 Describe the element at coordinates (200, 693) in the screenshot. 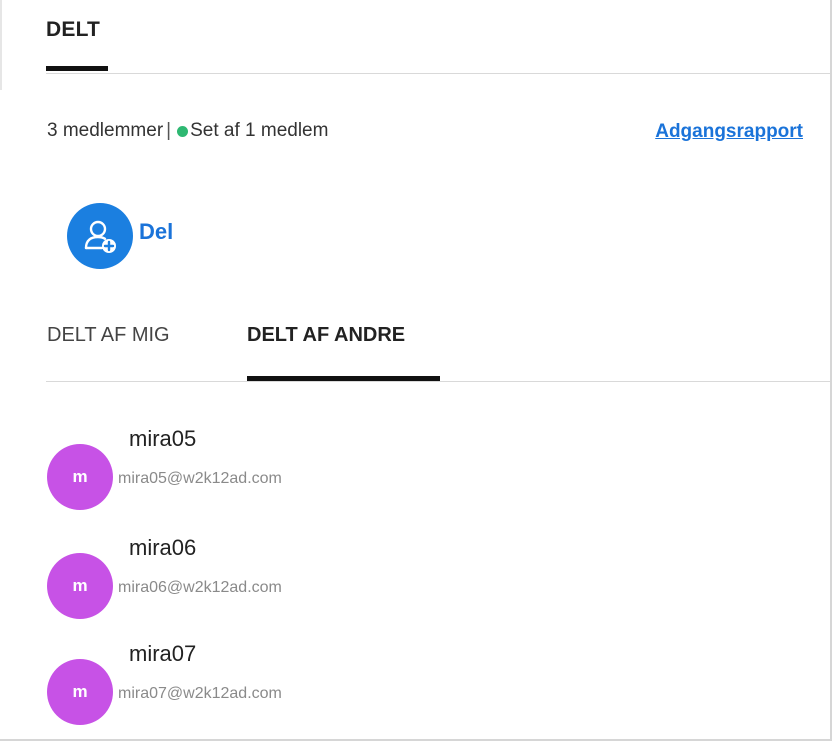

I see `member-email: mira07@w2k12ad.com` at that location.